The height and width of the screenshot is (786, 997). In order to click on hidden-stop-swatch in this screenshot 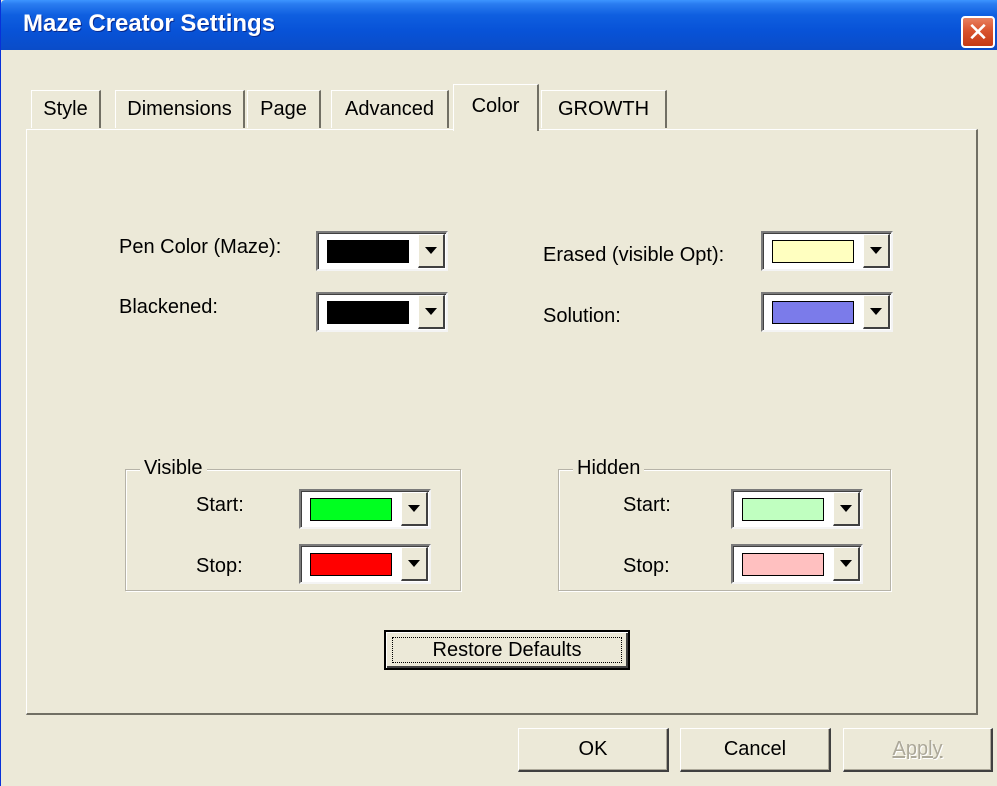, I will do `click(783, 564)`.